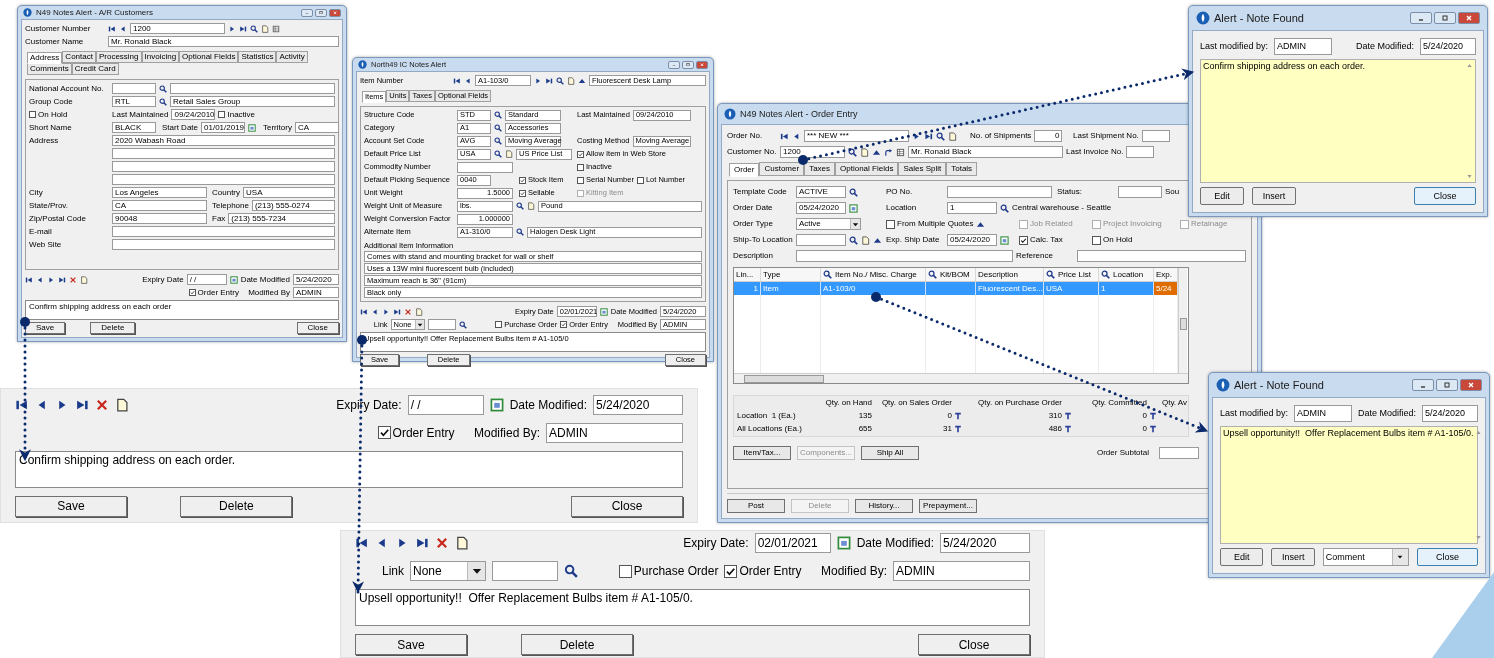 This screenshot has height=658, width=1494. What do you see at coordinates (1048, 136) in the screenshot?
I see `text-field: 0` at bounding box center [1048, 136].